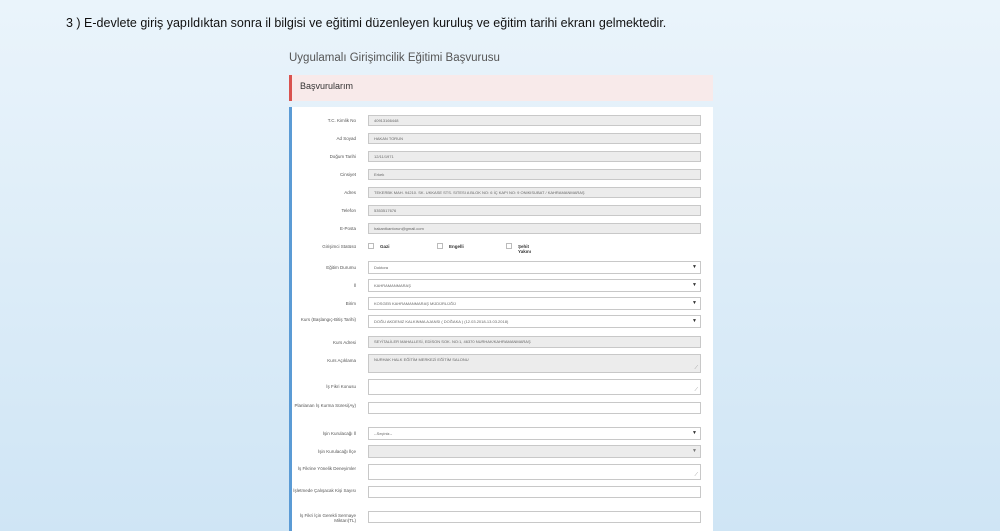 The height and width of the screenshot is (531, 1000). I want to click on sehit-yakini-label: Şehit Yakını, so click(525, 249).